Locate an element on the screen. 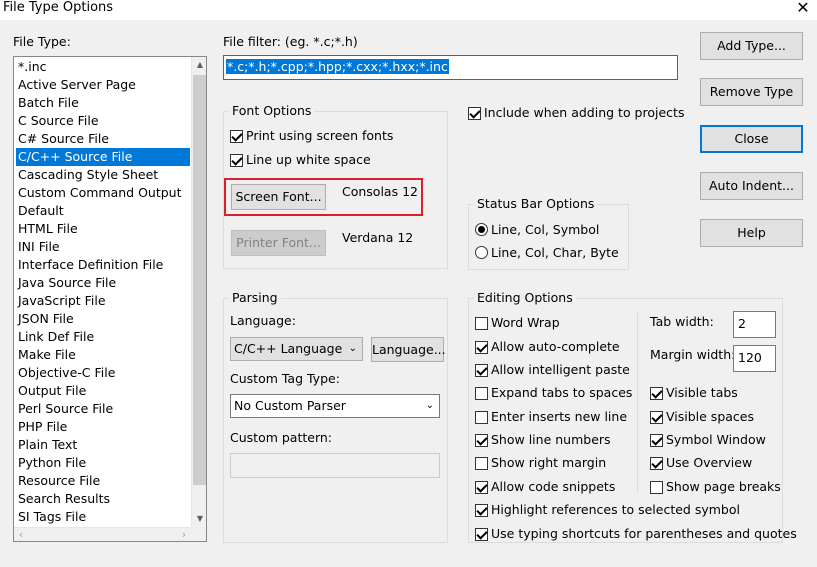 The image size is (817, 567). list-item: Search Results is located at coordinates (103, 499).